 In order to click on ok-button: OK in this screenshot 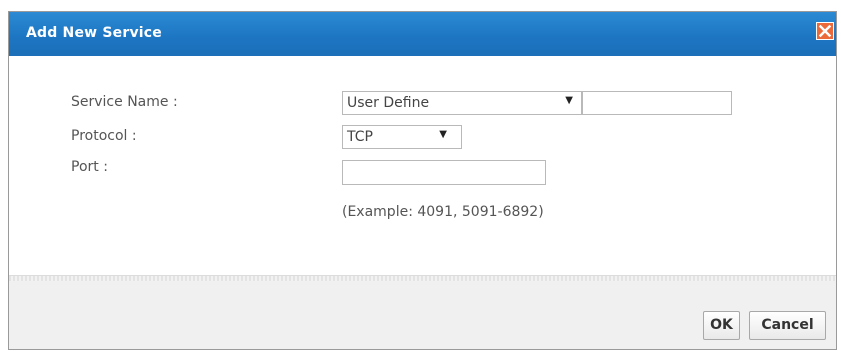, I will do `click(721, 325)`.